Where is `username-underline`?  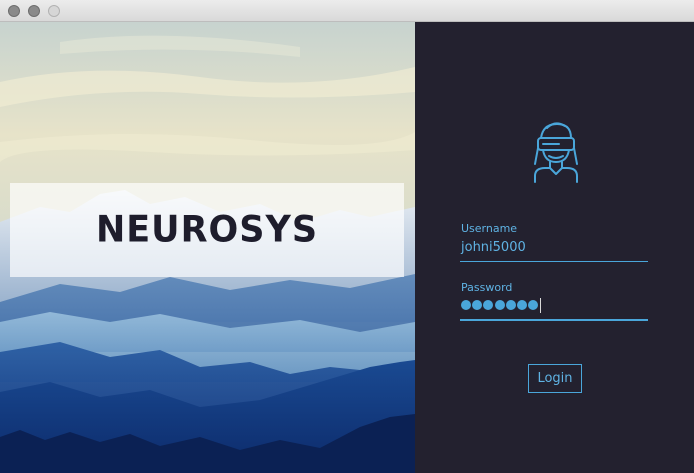 username-underline is located at coordinates (554, 261).